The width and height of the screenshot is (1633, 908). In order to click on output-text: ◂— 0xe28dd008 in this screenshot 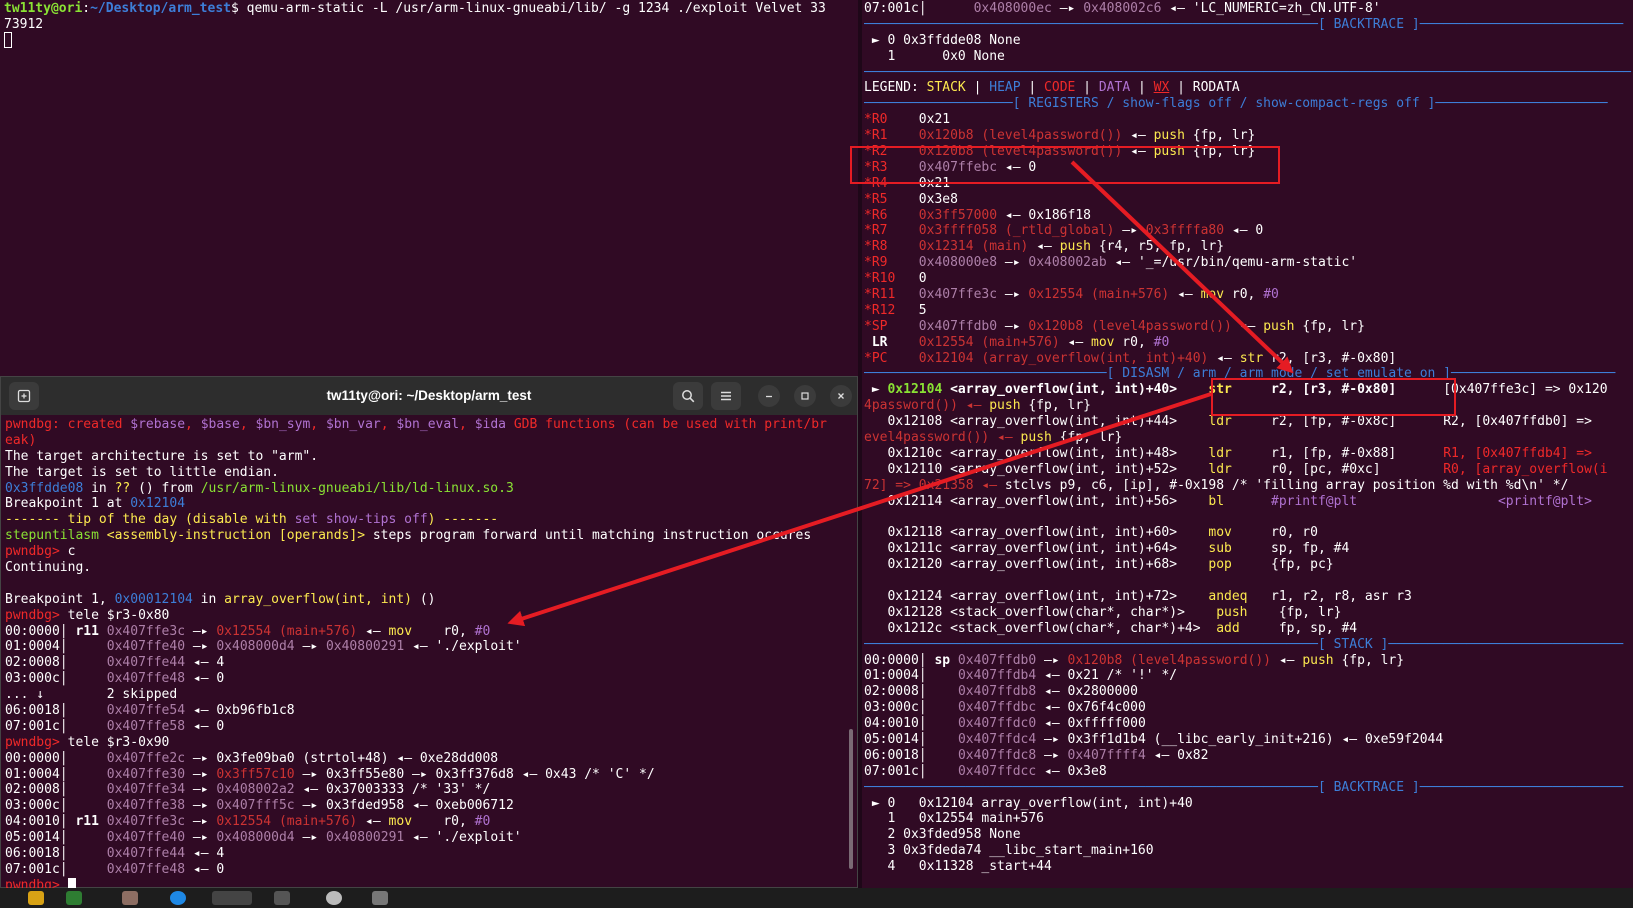, I will do `click(443, 758)`.